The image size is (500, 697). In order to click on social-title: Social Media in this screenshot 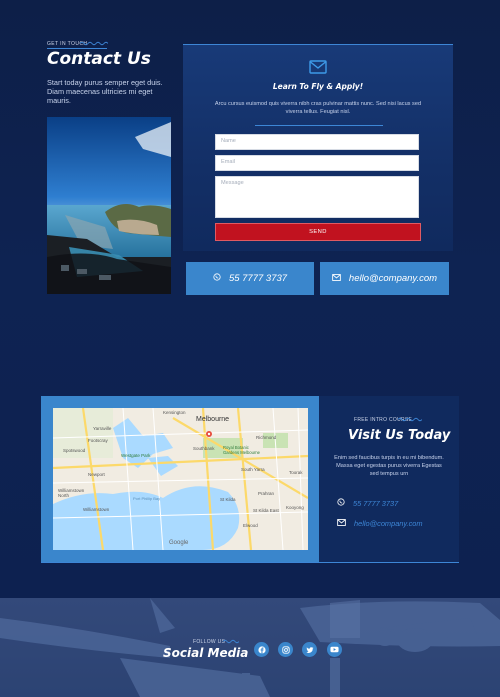, I will do `click(206, 653)`.